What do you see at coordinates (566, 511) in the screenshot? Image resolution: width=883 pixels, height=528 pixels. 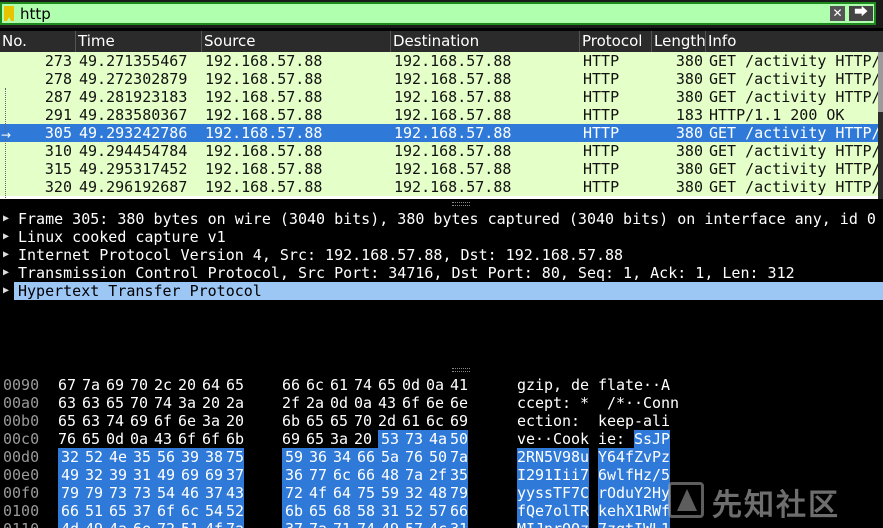 I see `ascii-char: l` at bounding box center [566, 511].